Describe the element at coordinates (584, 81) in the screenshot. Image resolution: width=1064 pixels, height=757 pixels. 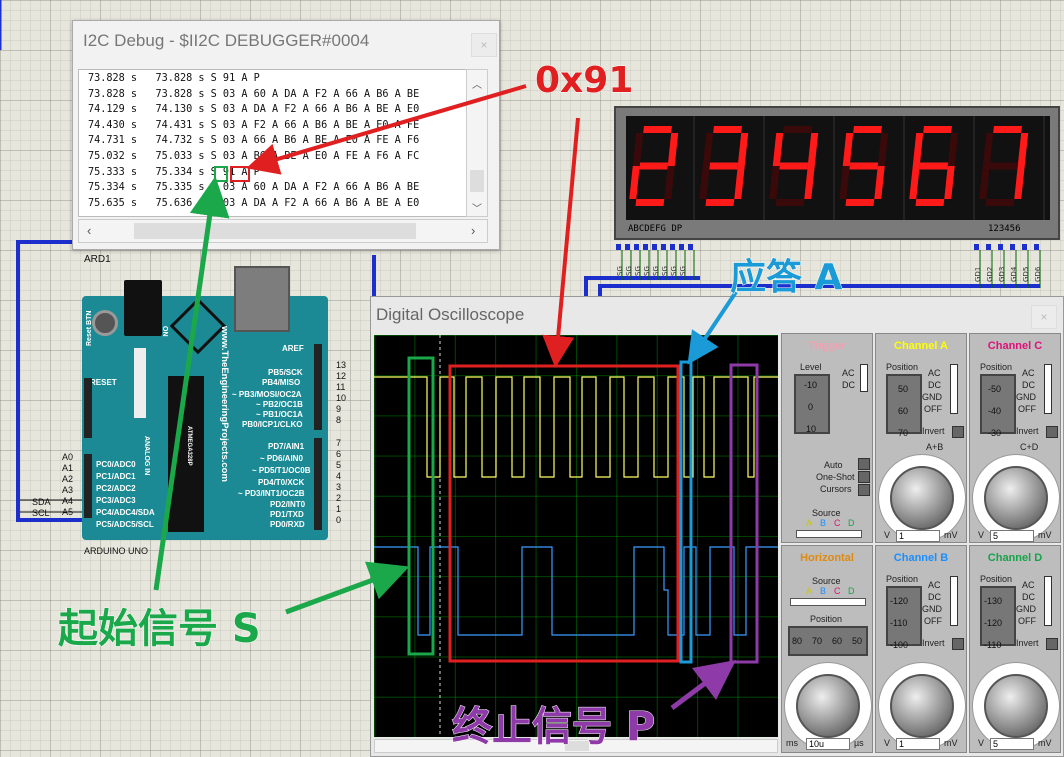
I see `annotation-hex: 0x91` at that location.